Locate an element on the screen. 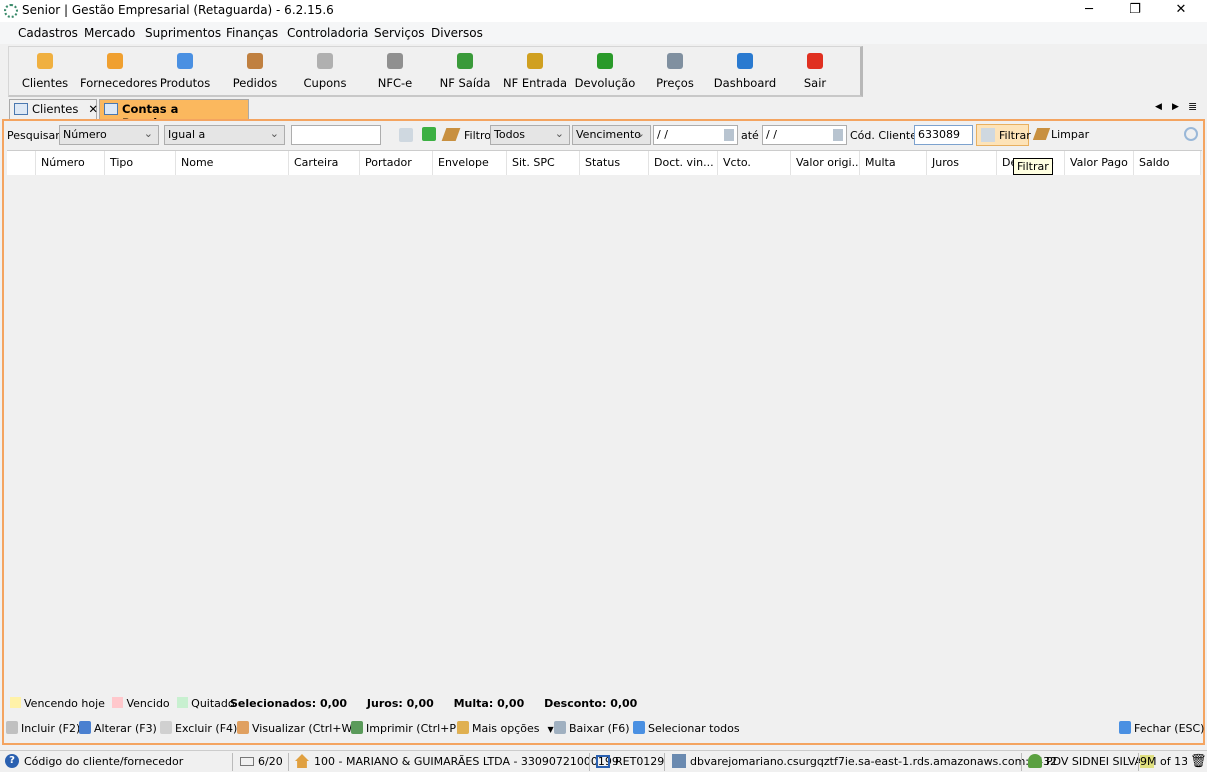  selected-value: Todos is located at coordinates (510, 134).